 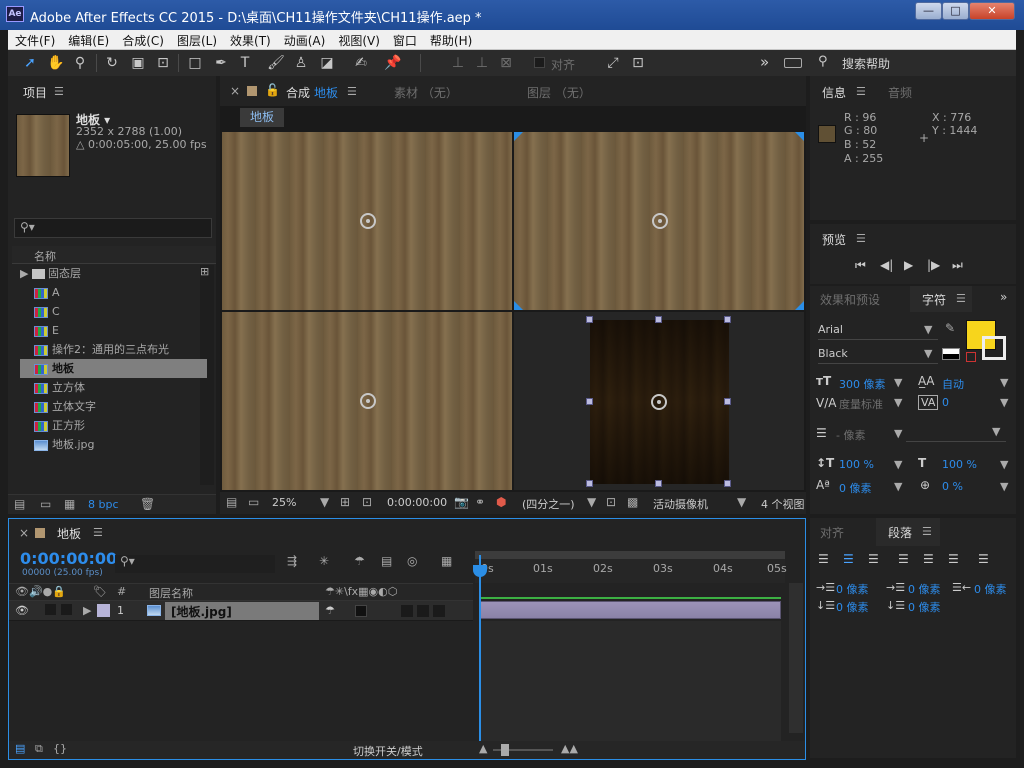 I want to click on breadcrumb: 地板, so click(x=262, y=117).